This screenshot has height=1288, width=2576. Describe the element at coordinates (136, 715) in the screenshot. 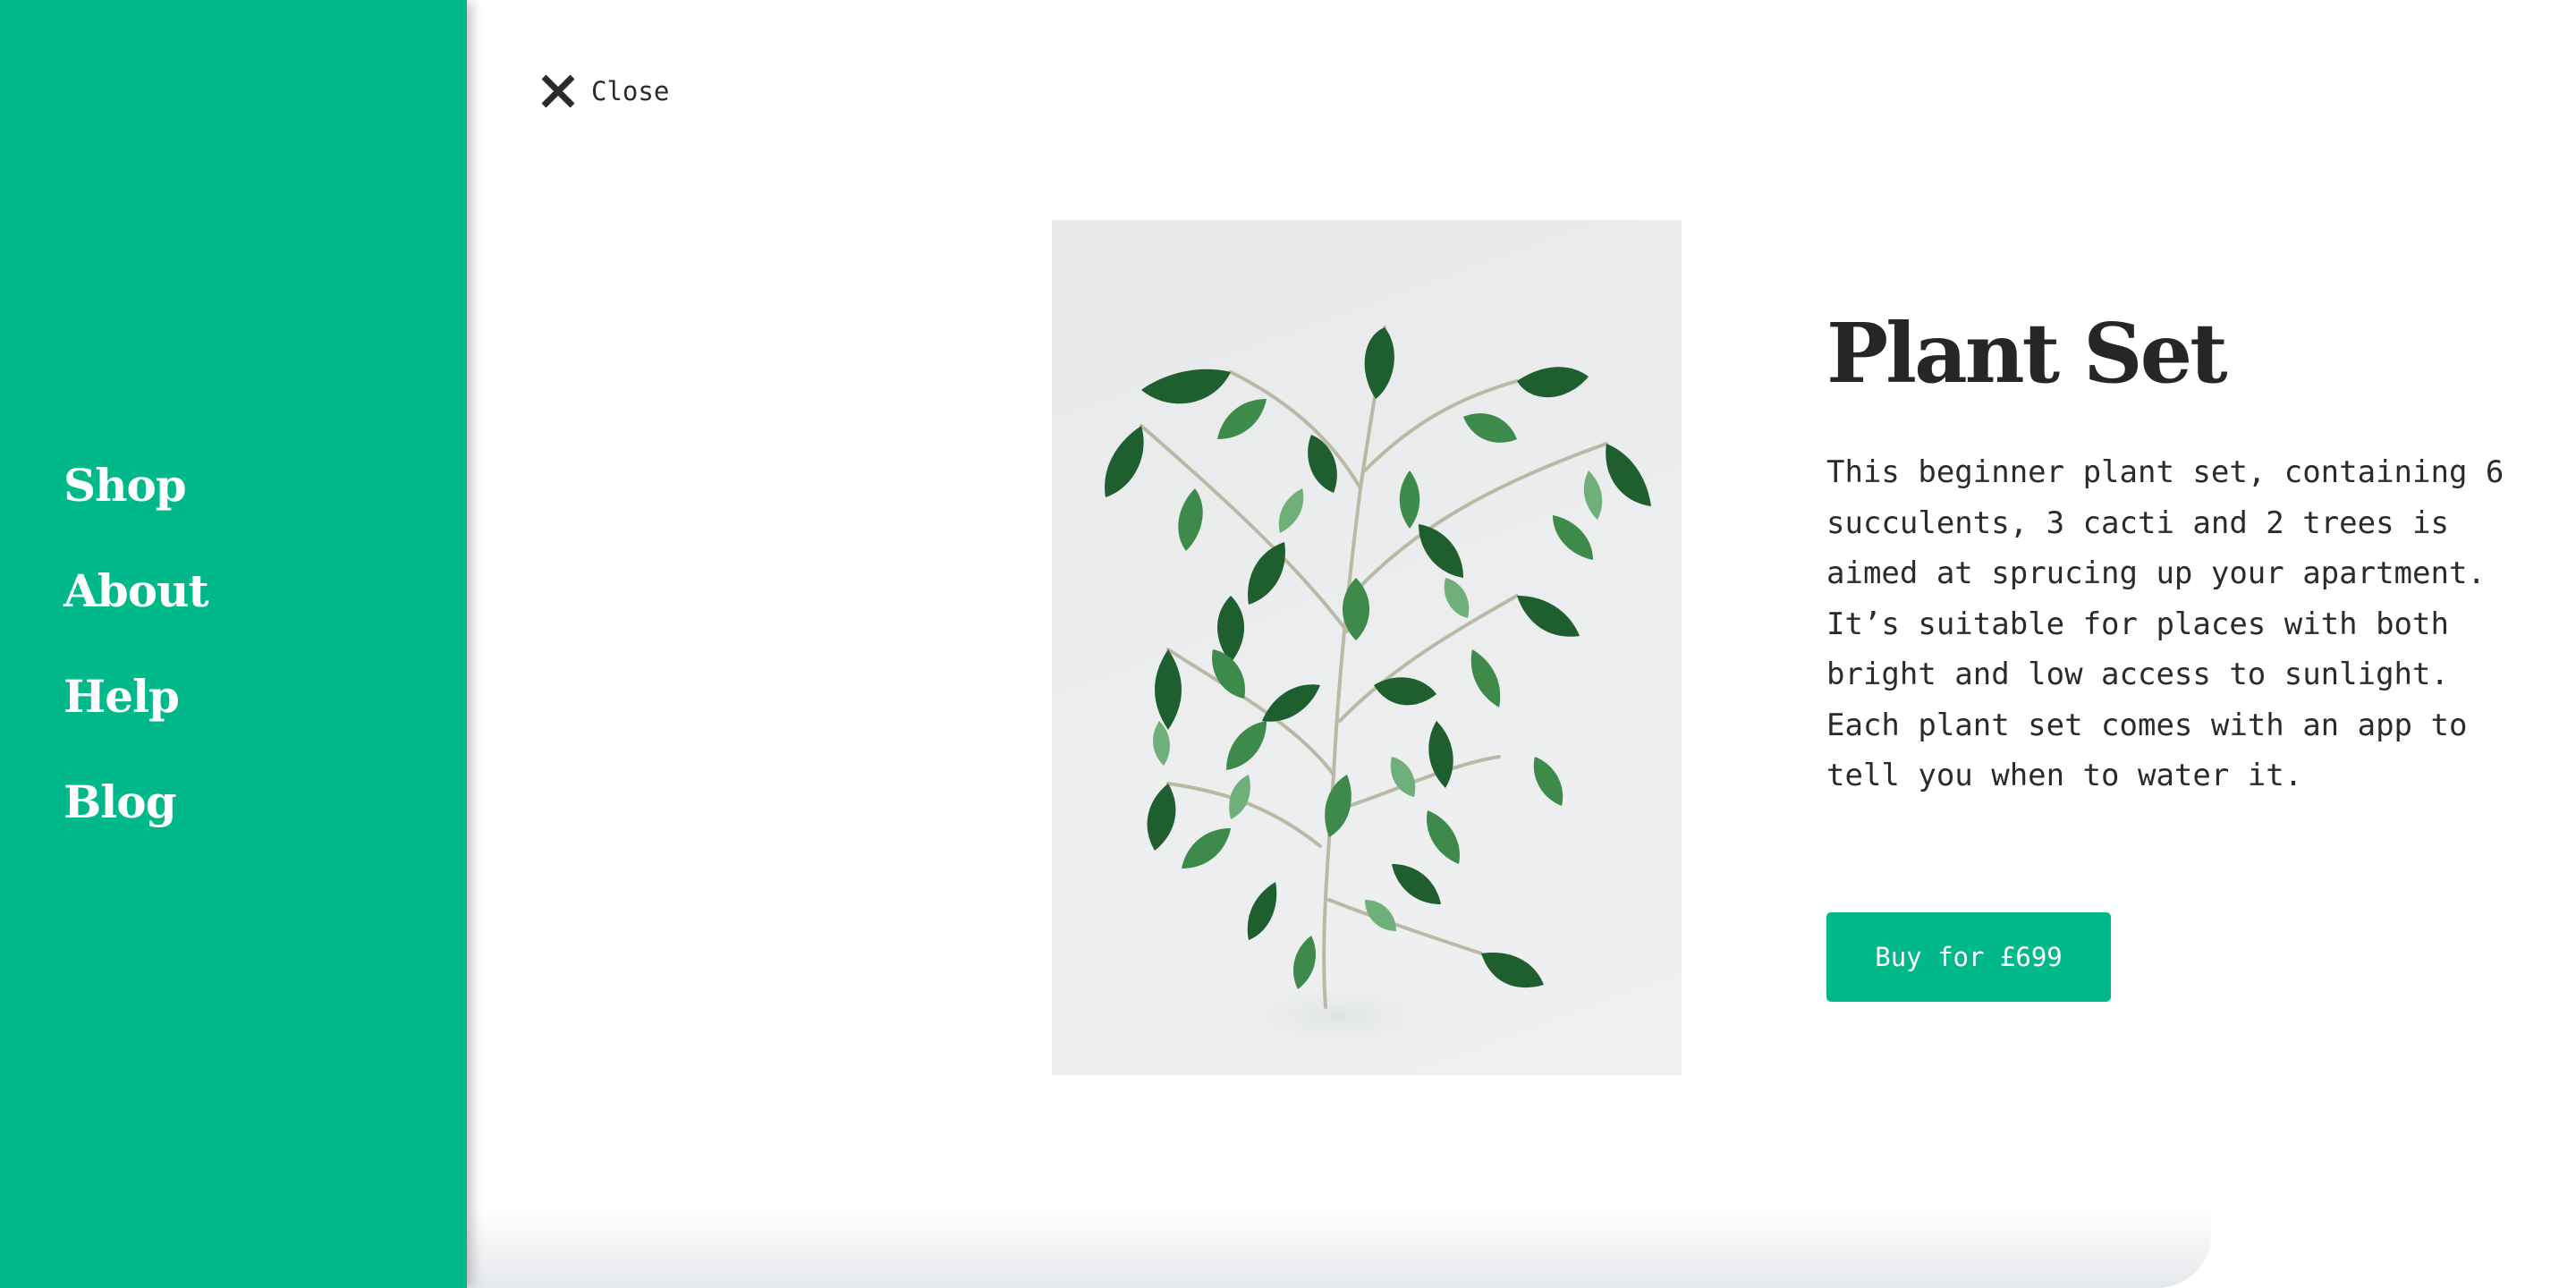

I see `nav-item-help: Help` at that location.